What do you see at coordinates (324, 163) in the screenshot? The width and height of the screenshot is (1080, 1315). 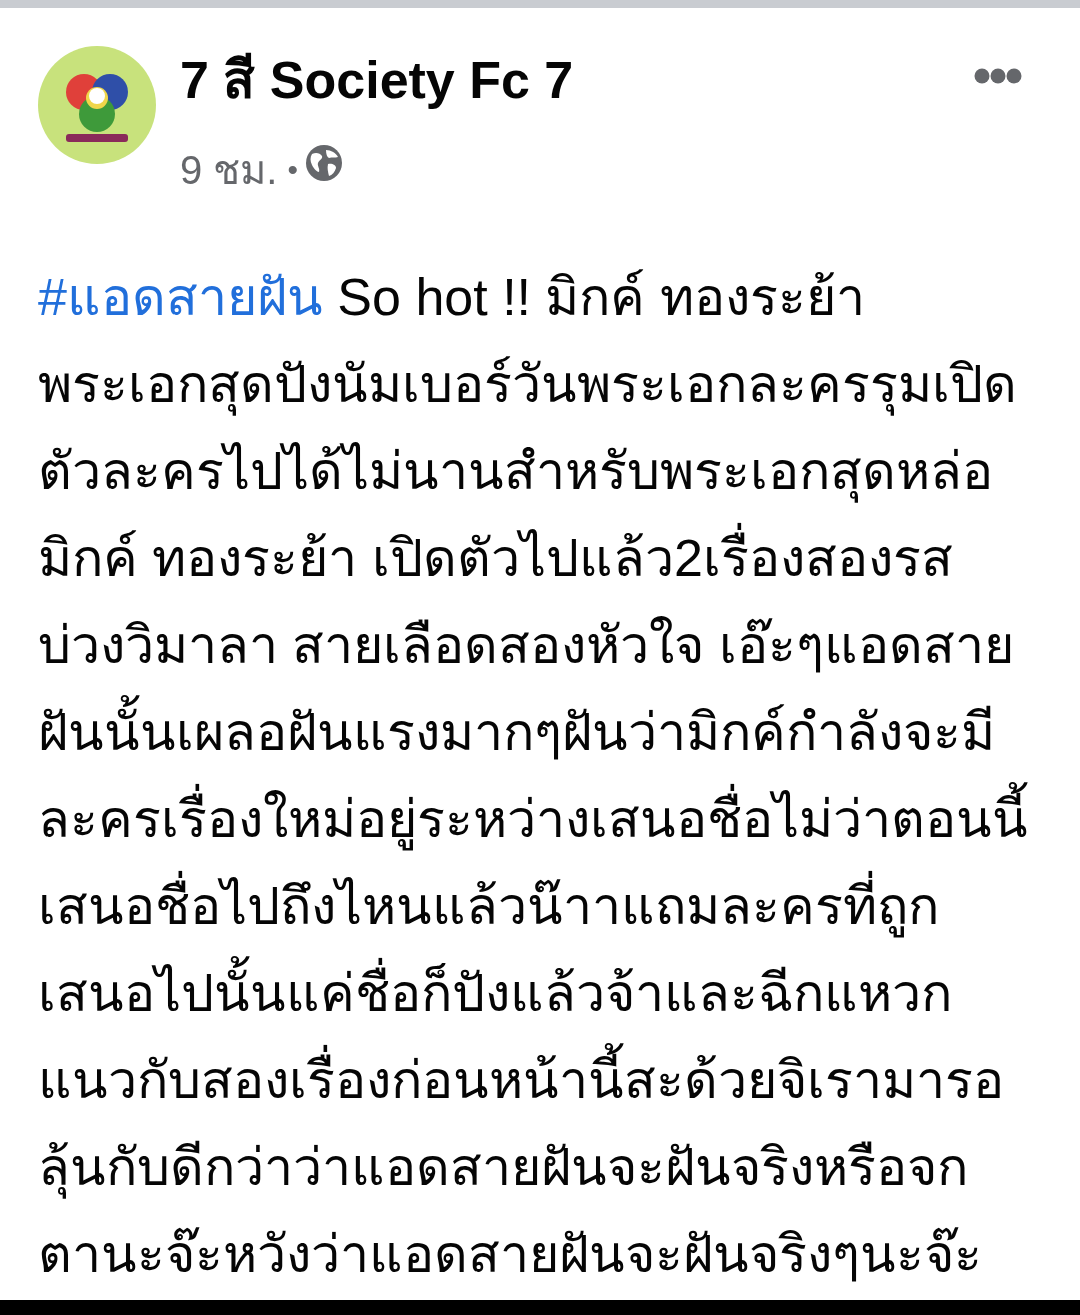 I see `globe-icon` at bounding box center [324, 163].